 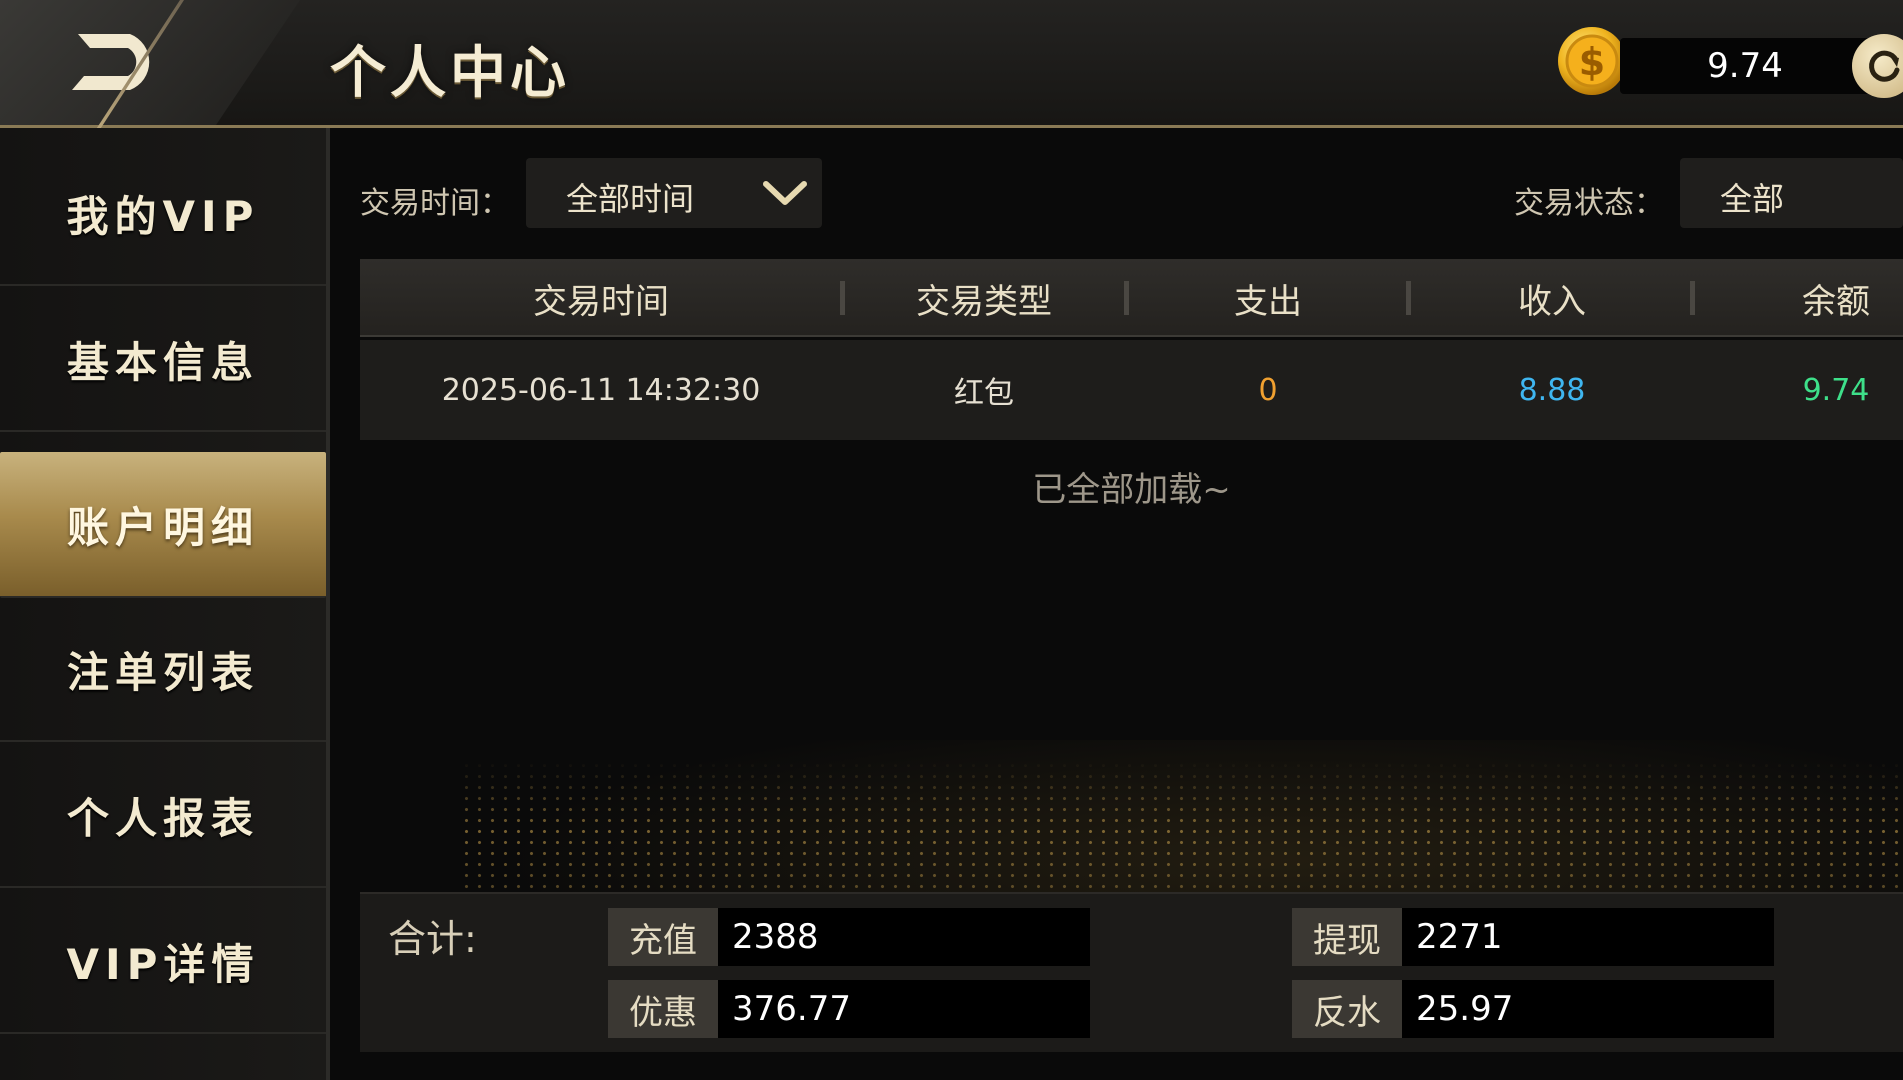 What do you see at coordinates (1588, 937) in the screenshot?
I see `total-withdraw-value: 2271` at bounding box center [1588, 937].